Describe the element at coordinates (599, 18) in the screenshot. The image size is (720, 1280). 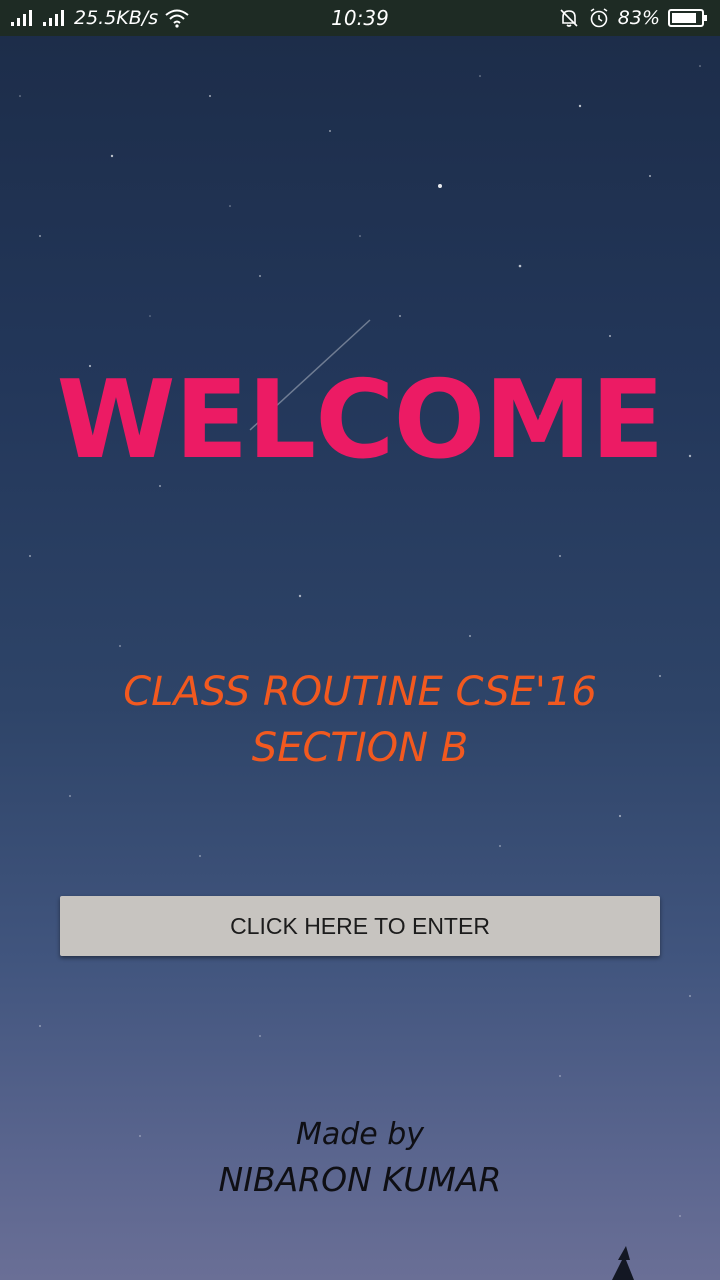
I see `alarm-icon` at that location.